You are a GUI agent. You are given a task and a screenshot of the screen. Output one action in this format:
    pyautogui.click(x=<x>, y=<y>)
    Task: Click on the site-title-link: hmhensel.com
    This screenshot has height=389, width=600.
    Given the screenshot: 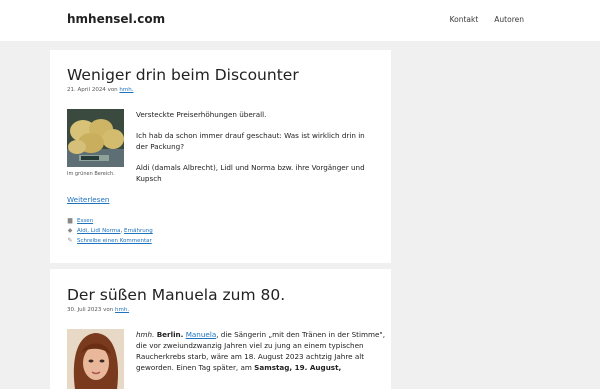 What is the action you would take?
    pyautogui.click(x=116, y=19)
    